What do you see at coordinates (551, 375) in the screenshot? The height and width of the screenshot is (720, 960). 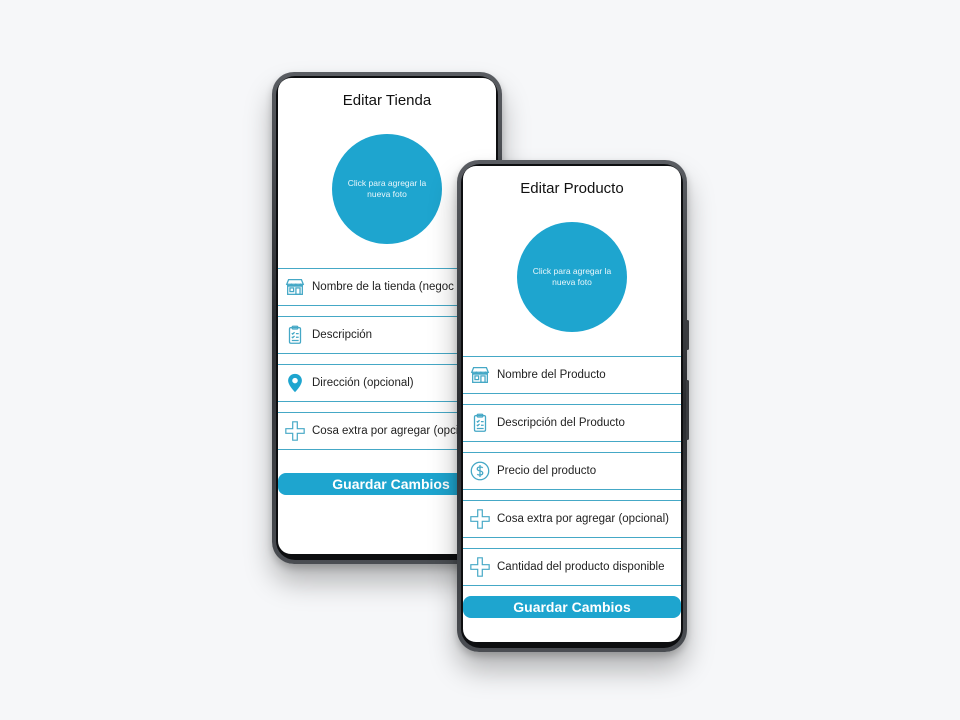 I see `field-label: Nombre del Producto` at bounding box center [551, 375].